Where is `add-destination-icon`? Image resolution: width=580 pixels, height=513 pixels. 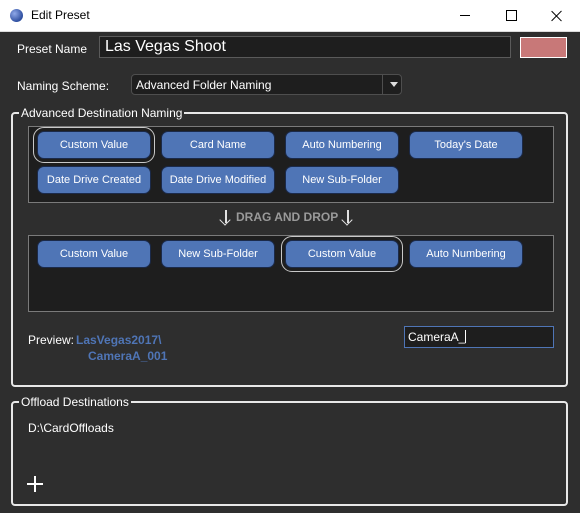 add-destination-icon is located at coordinates (35, 484).